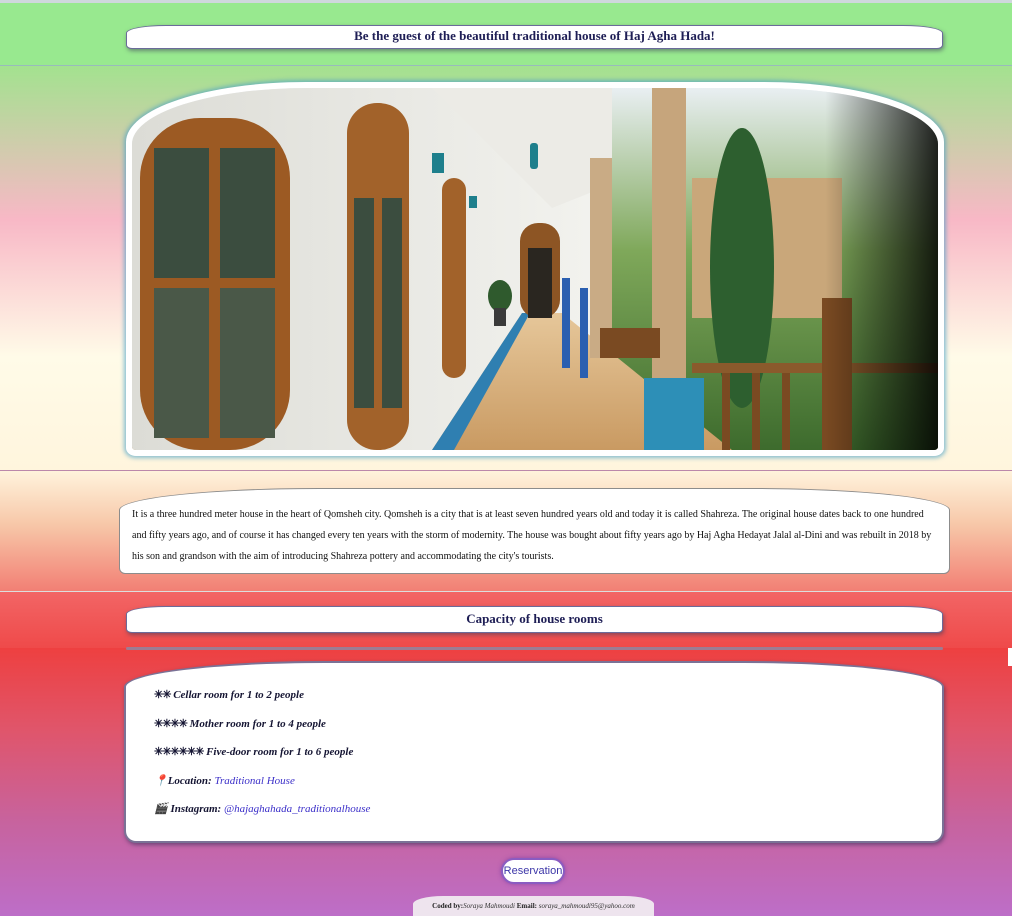  What do you see at coordinates (161, 809) in the screenshot?
I see `clapperboard-icon: 🎬` at bounding box center [161, 809].